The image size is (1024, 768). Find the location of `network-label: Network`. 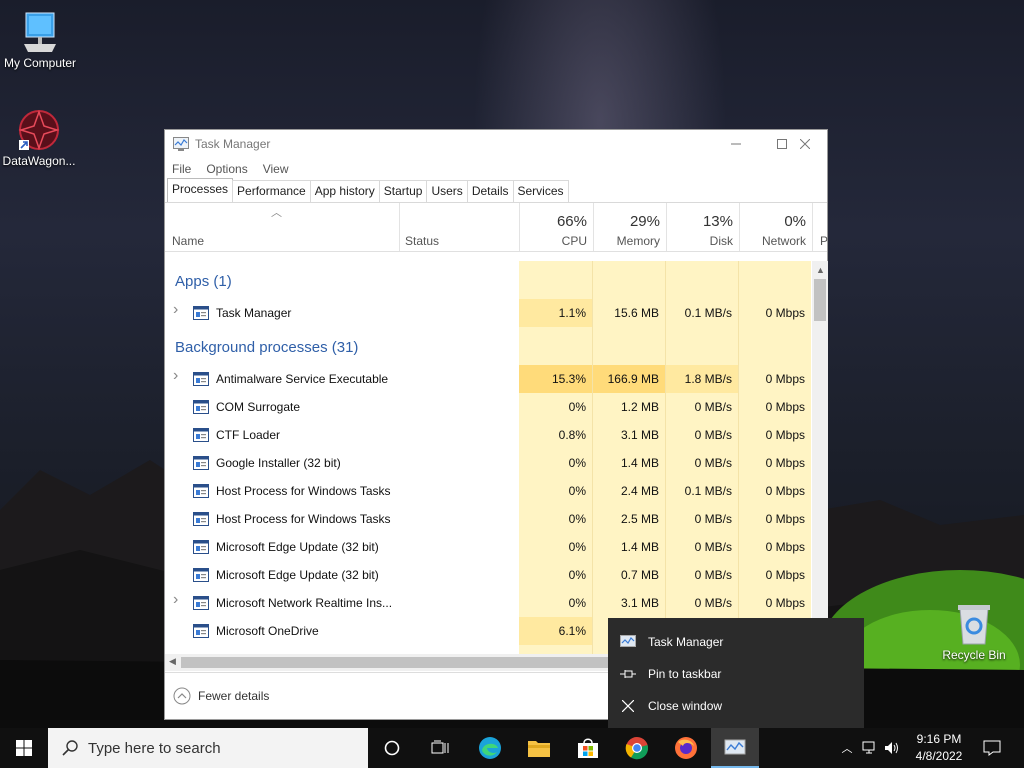

network-label: Network is located at coordinates (783, 241).